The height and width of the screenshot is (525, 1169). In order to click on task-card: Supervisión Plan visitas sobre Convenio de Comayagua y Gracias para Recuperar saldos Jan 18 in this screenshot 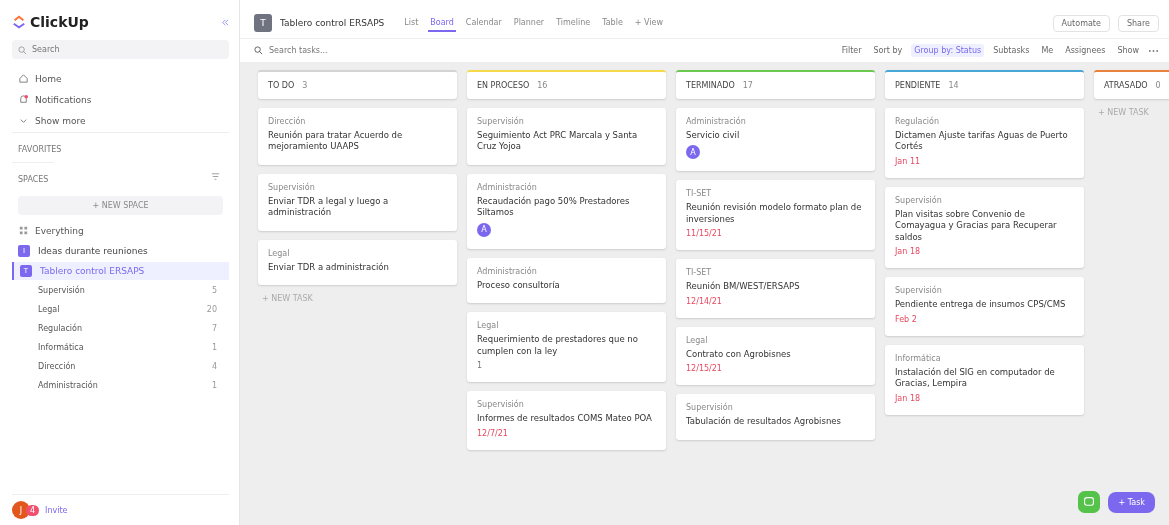, I will do `click(984, 227)`.